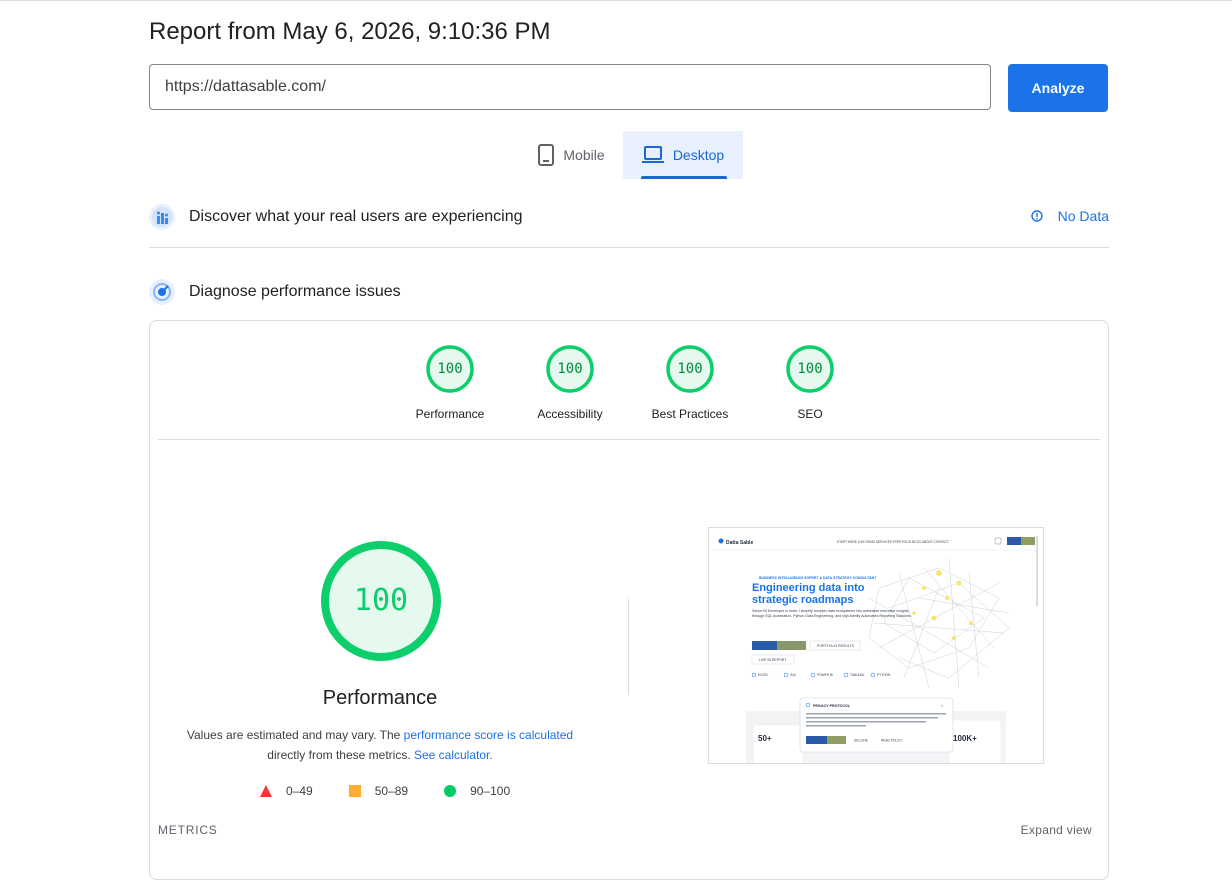  I want to click on diagnose-title: Diagnose performance issues, so click(295, 291).